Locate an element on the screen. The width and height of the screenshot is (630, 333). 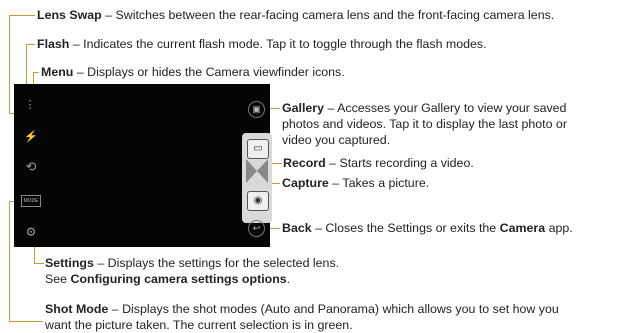
back-tail: app. is located at coordinates (559, 228).